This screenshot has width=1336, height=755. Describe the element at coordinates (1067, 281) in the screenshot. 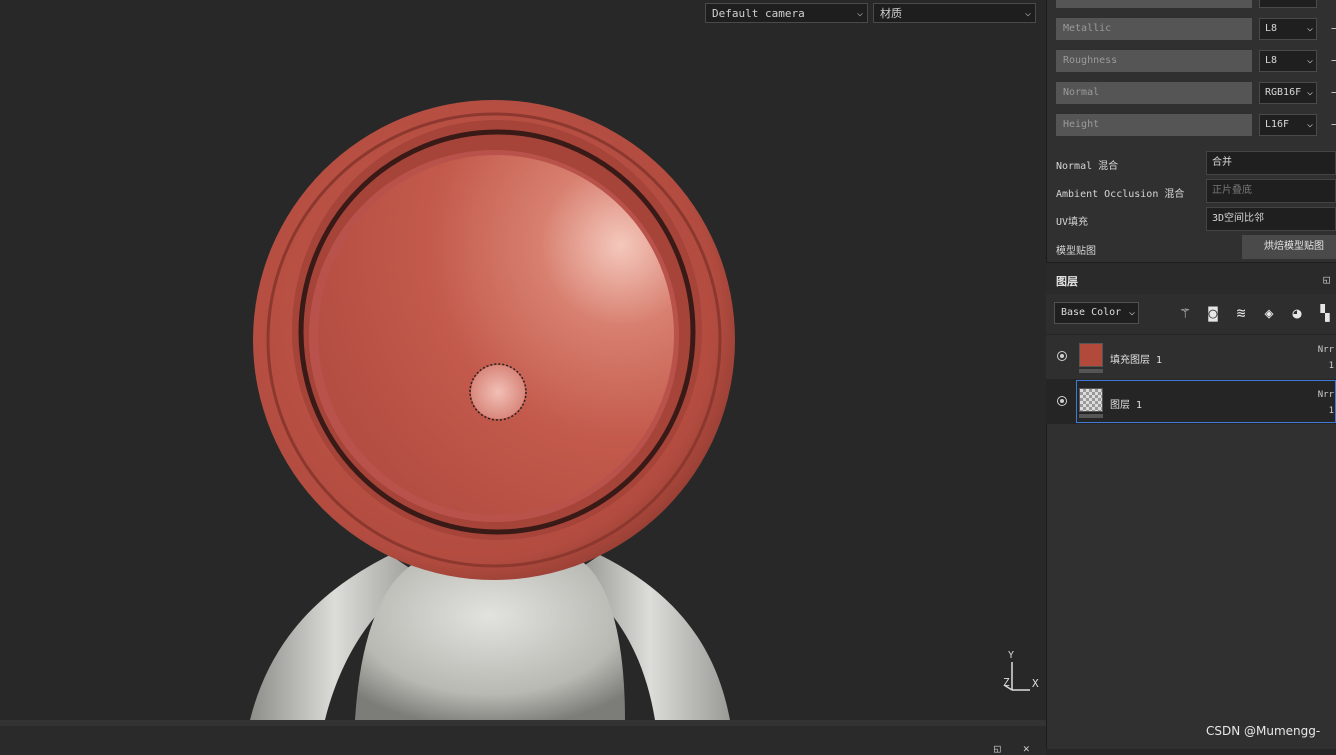

I see `layers-title: 图层` at that location.